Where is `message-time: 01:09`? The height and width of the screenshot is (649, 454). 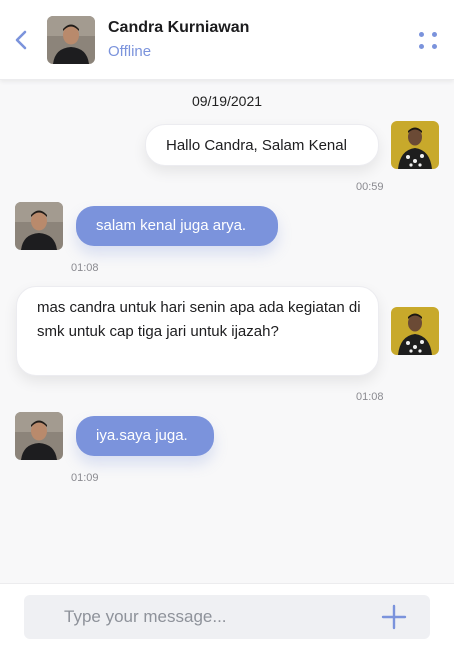
message-time: 01:09 is located at coordinates (85, 478).